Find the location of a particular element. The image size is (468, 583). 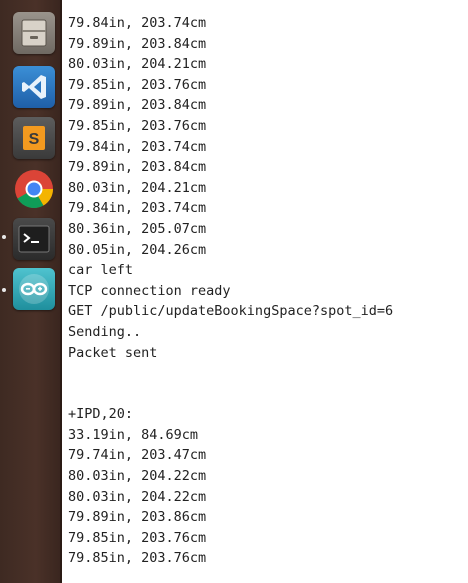

console-line: TCP connection ready is located at coordinates (149, 290).